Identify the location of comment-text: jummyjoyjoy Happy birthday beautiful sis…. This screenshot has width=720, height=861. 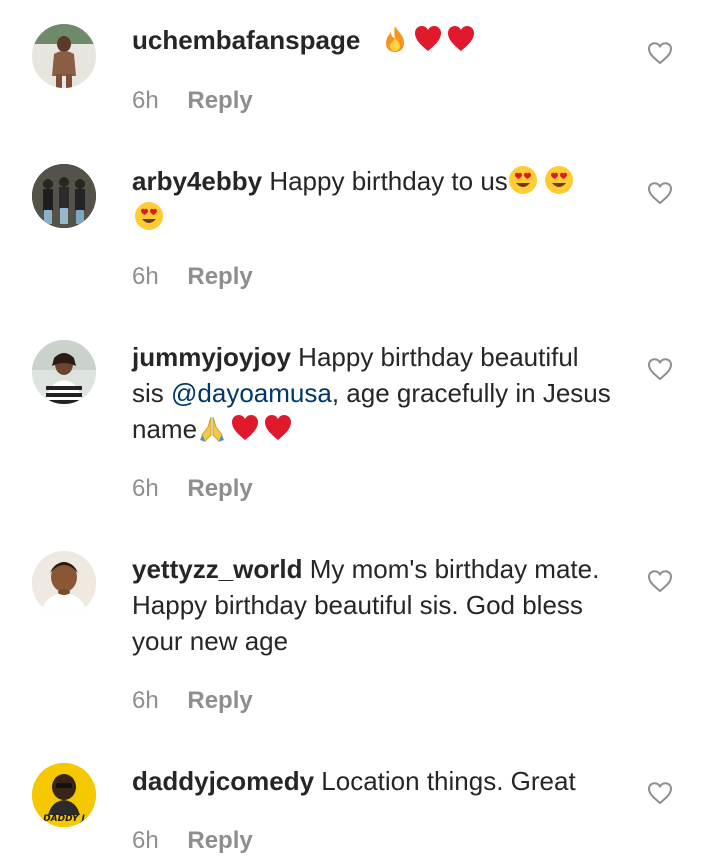
(372, 393).